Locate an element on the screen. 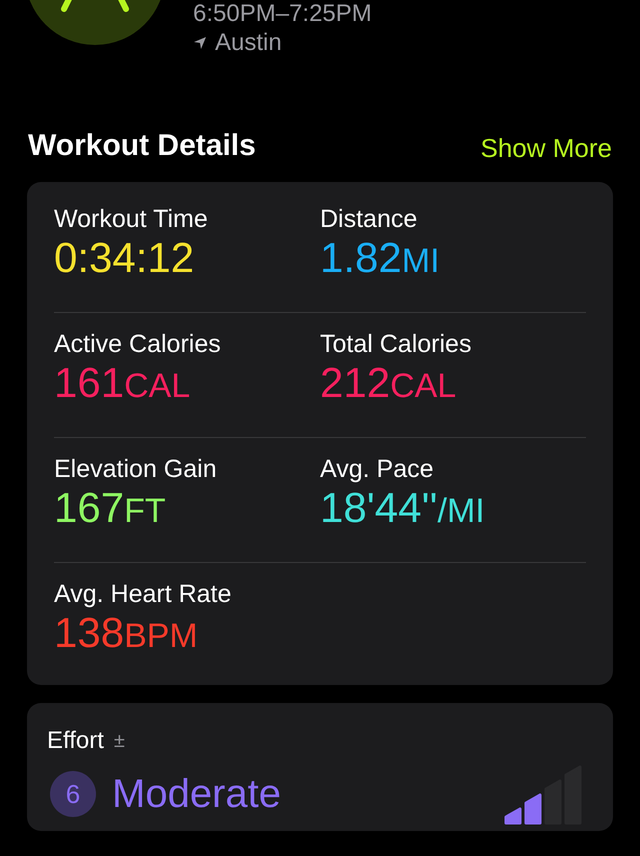 Image resolution: width=640 pixels, height=856 pixels. location-label: Austin is located at coordinates (248, 43).